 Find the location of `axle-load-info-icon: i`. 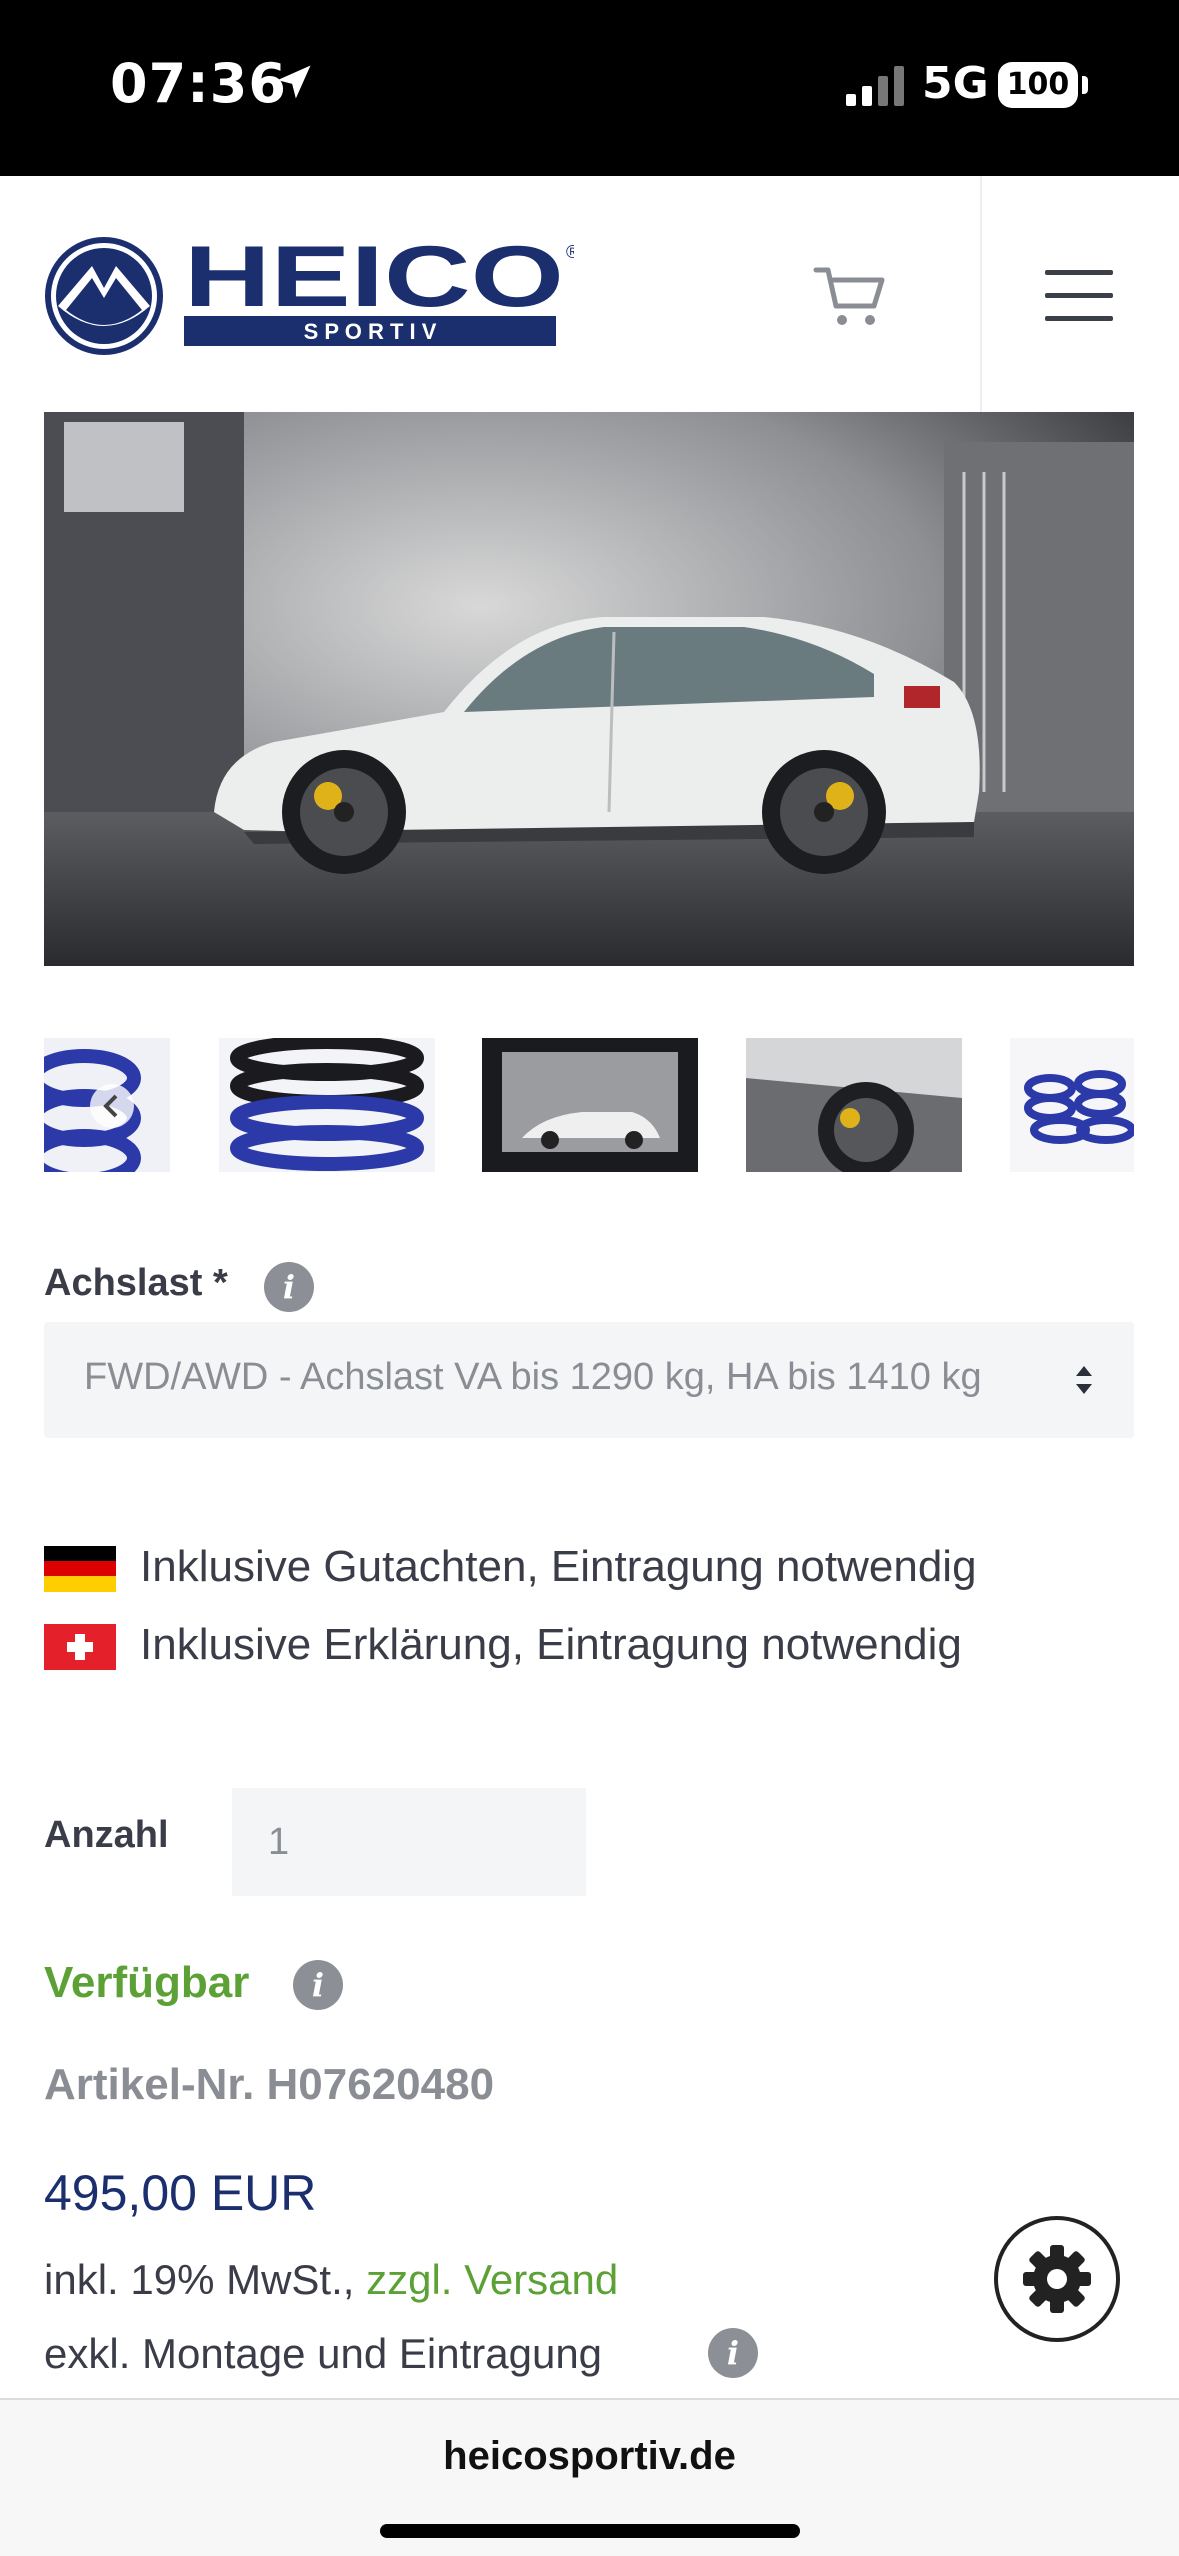

axle-load-info-icon: i is located at coordinates (289, 1287).